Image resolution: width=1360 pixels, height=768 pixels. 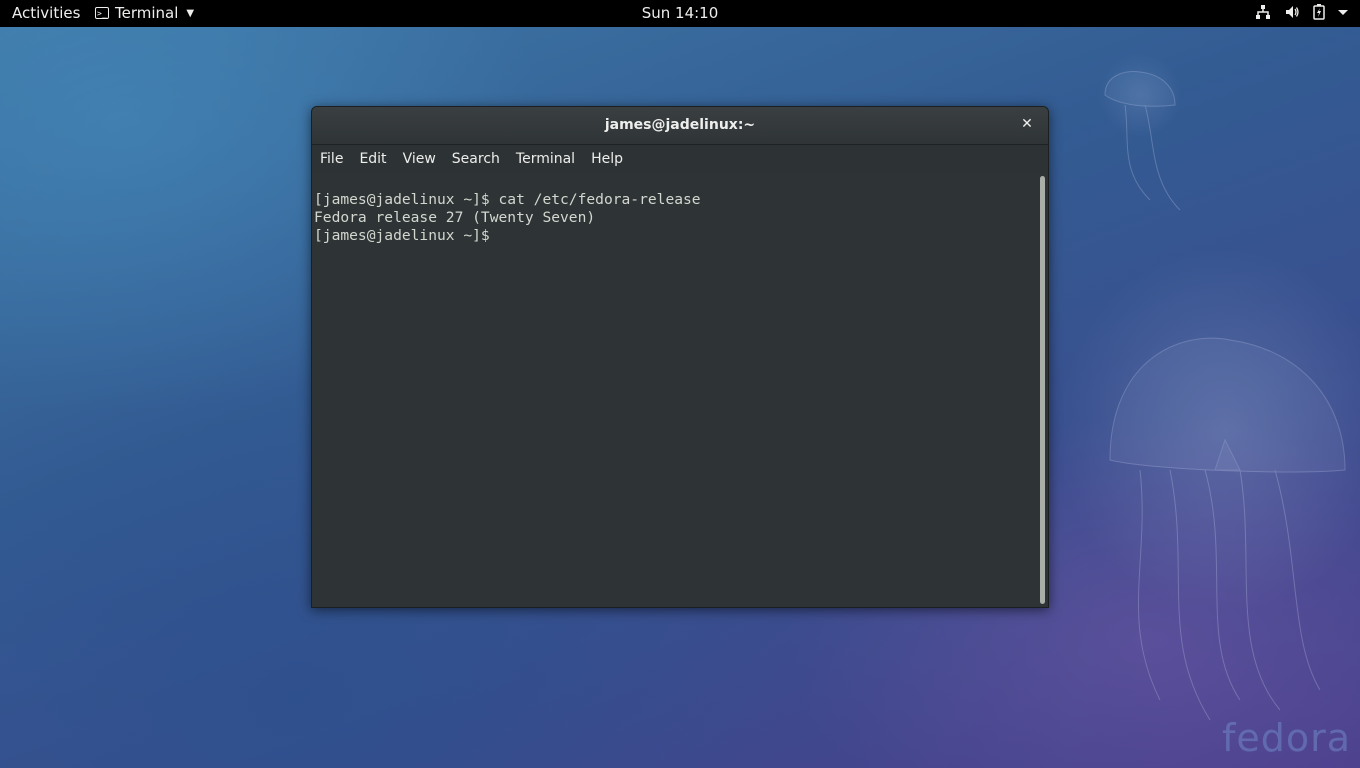 What do you see at coordinates (680, 159) in the screenshot?
I see `menu-bar: File Edit View Search Terminal Help` at bounding box center [680, 159].